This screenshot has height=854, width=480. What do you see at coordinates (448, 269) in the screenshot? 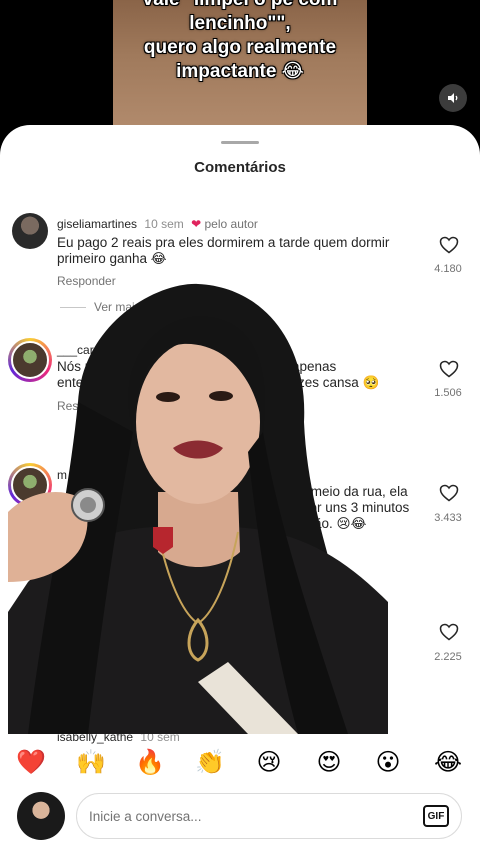
I see `like-count: 4.180` at bounding box center [448, 269].